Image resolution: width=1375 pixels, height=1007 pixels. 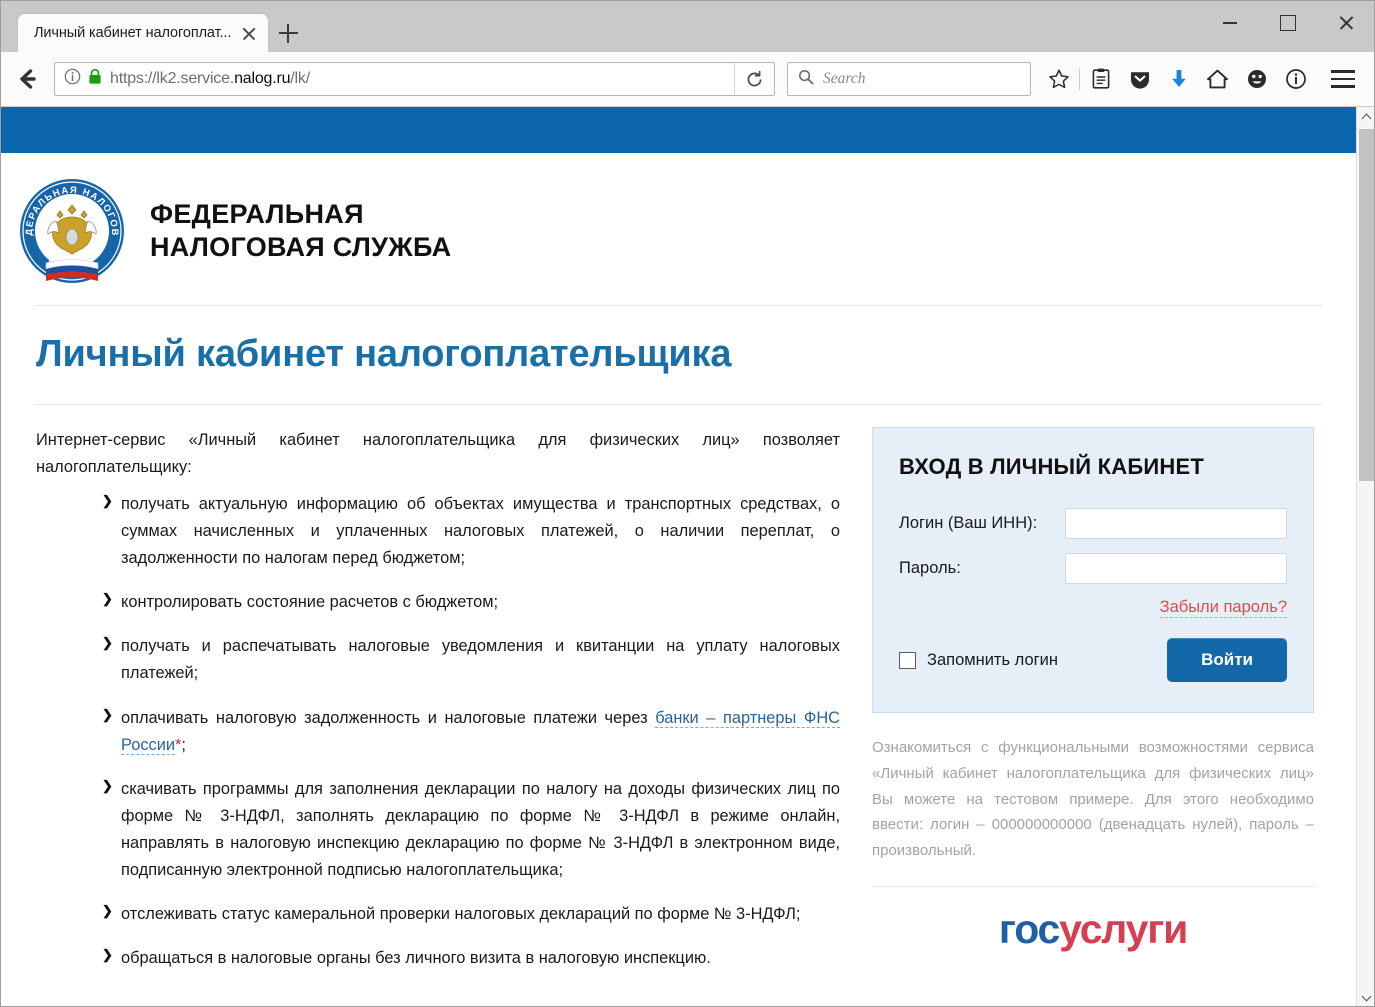 What do you see at coordinates (1256, 79) in the screenshot?
I see `smiley-face-icon` at bounding box center [1256, 79].